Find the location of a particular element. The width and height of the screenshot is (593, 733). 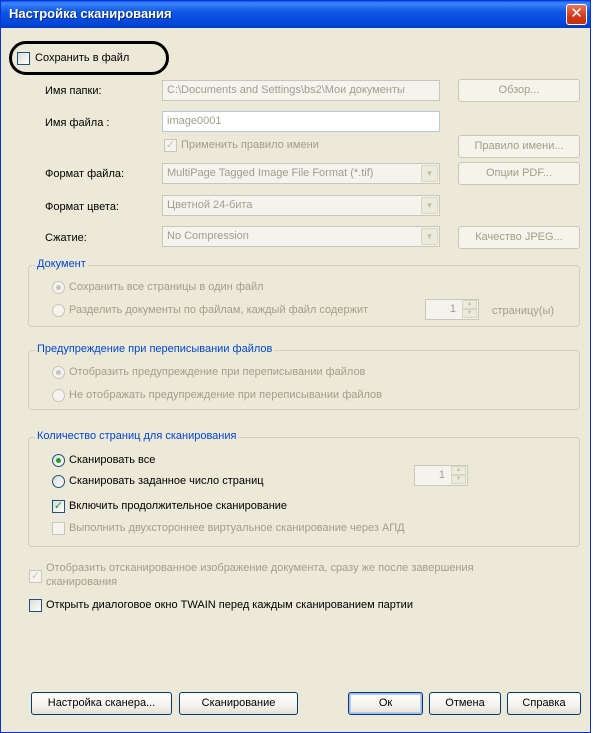

page-count-spinner: 1 ▲ ▼ is located at coordinates (441, 475).